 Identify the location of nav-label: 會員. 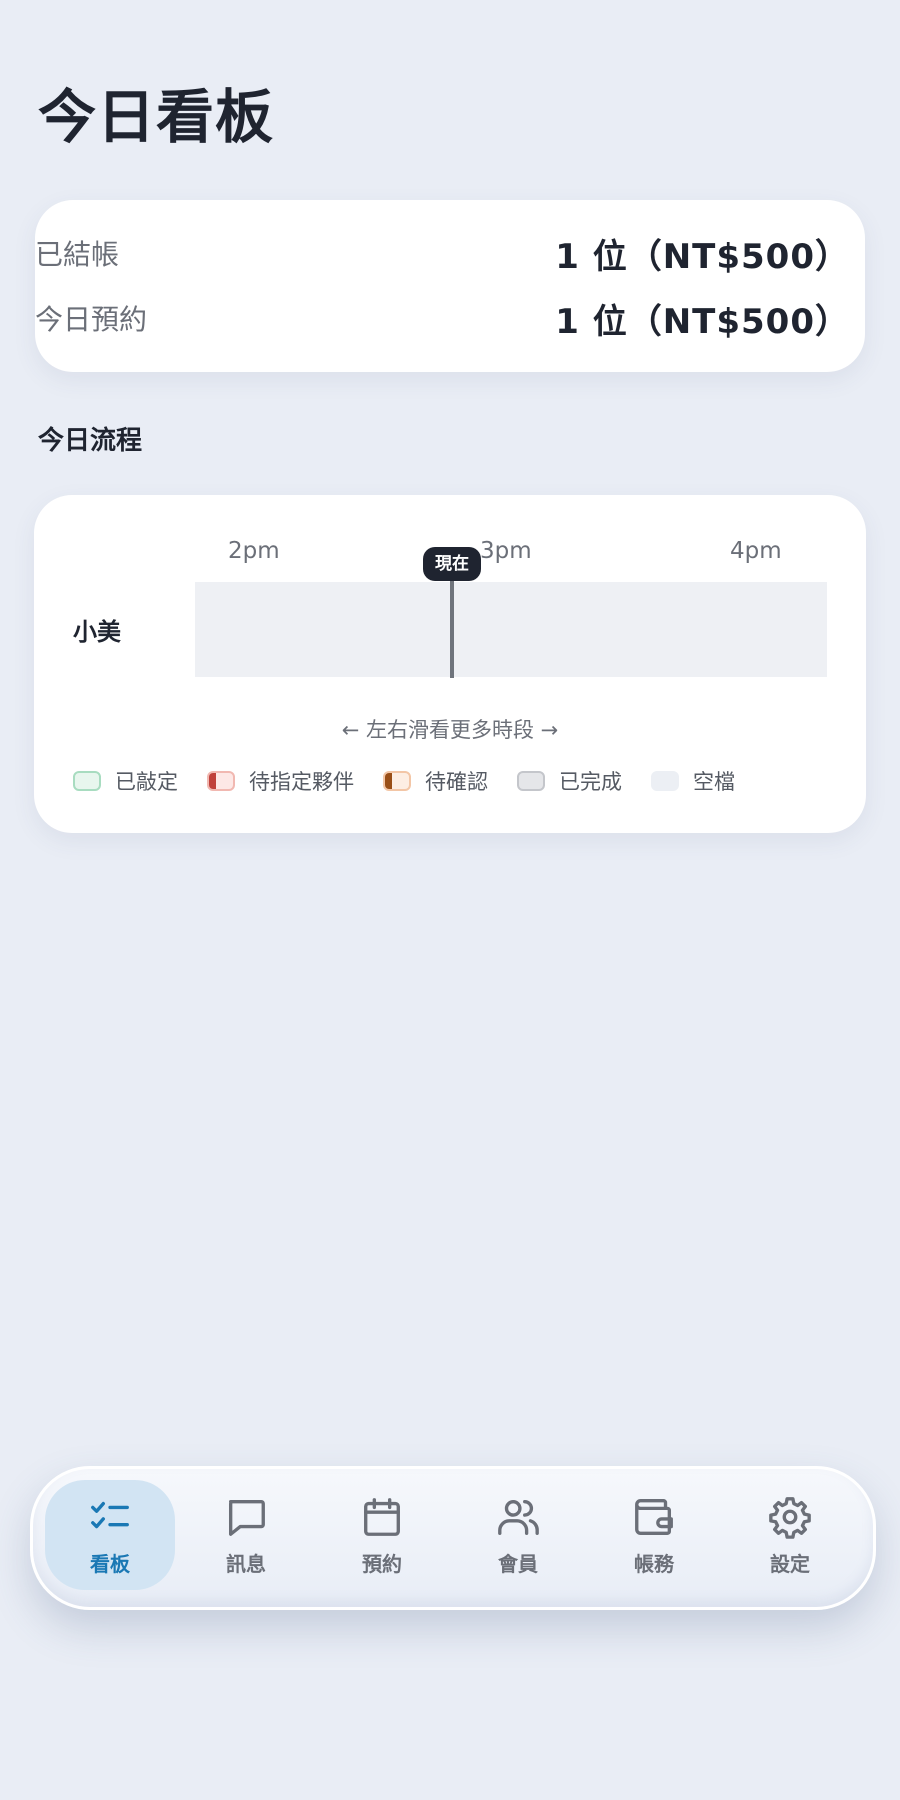
(518, 1563).